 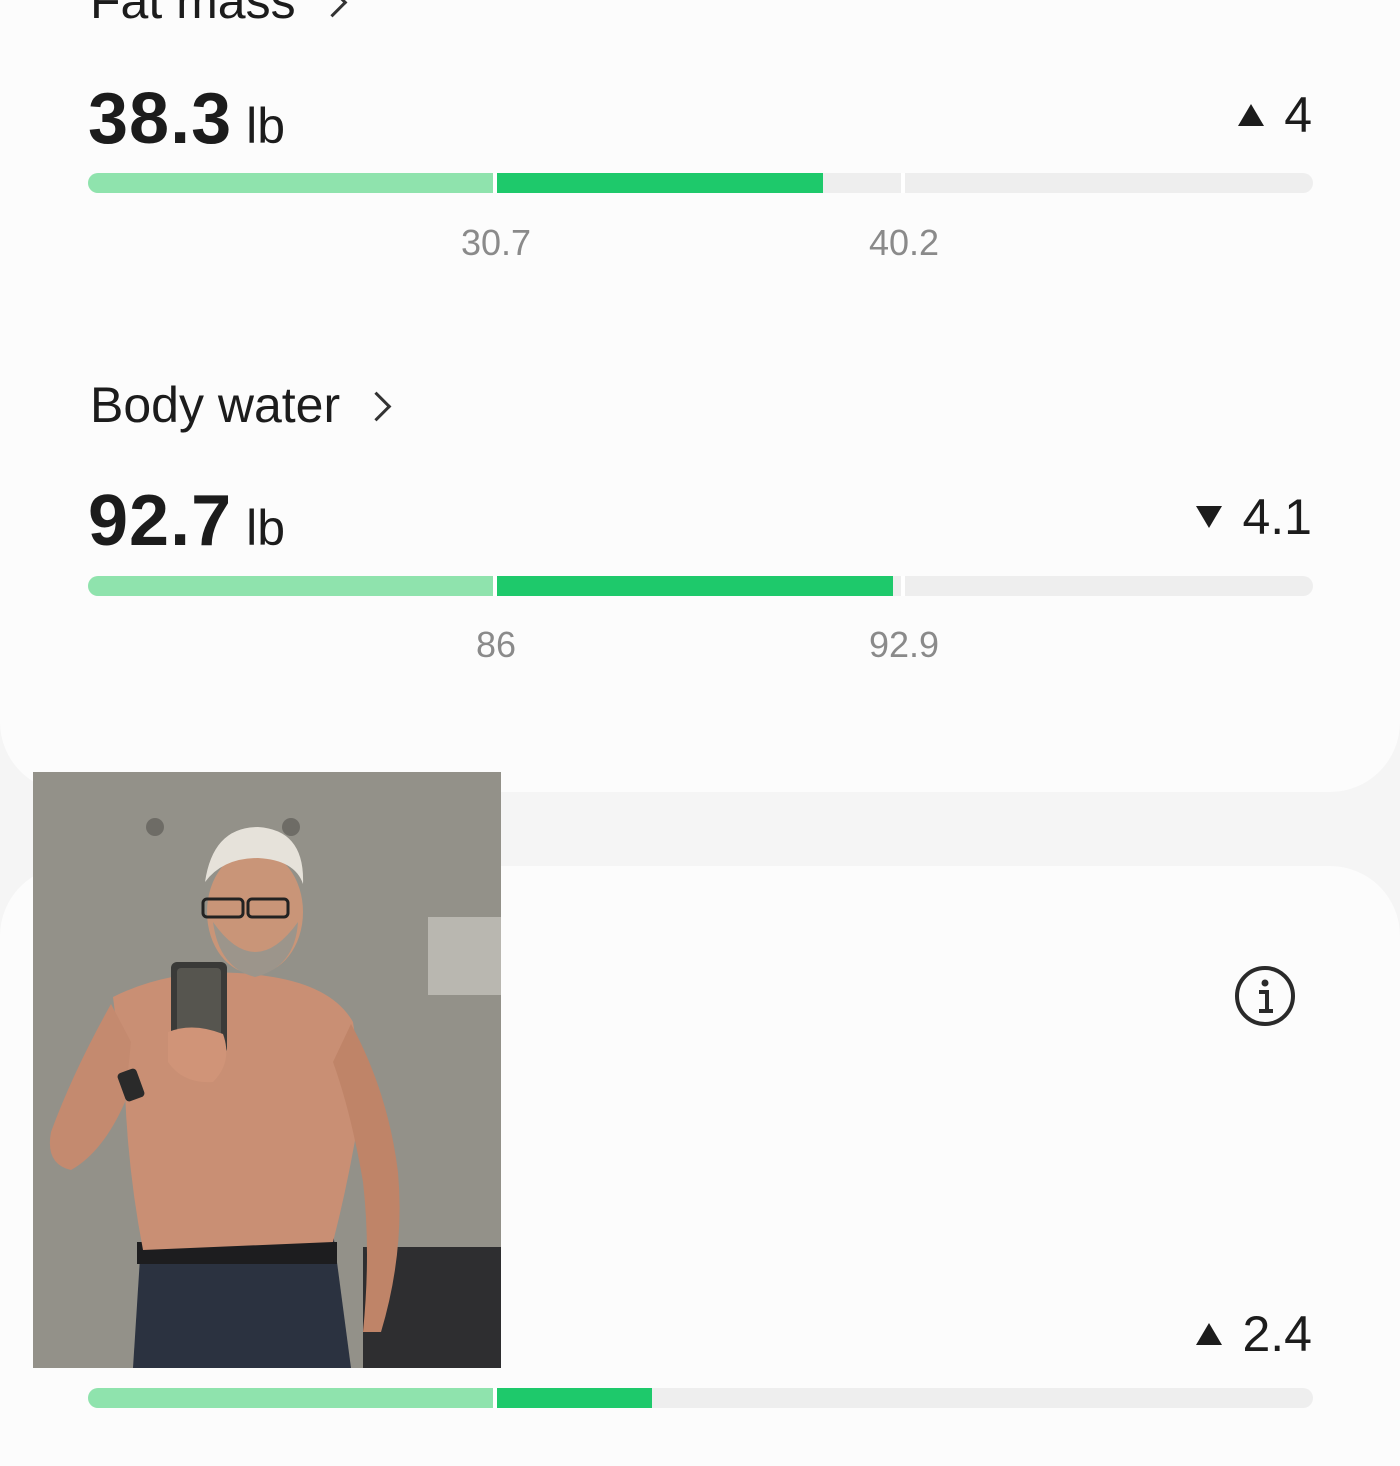 What do you see at coordinates (1277, 517) in the screenshot?
I see `body-water-change-value: 4.1` at bounding box center [1277, 517].